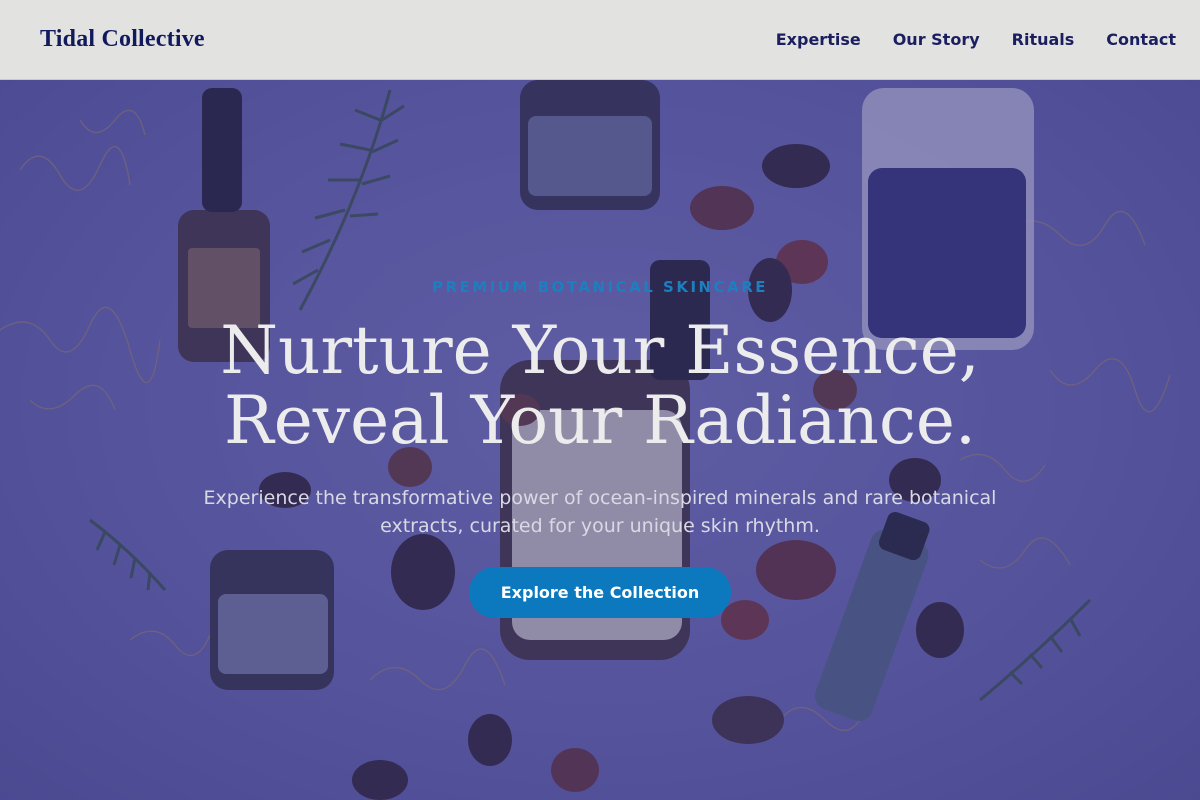  What do you see at coordinates (936, 39) in the screenshot?
I see `nav-link-our-story: Our Story` at bounding box center [936, 39].